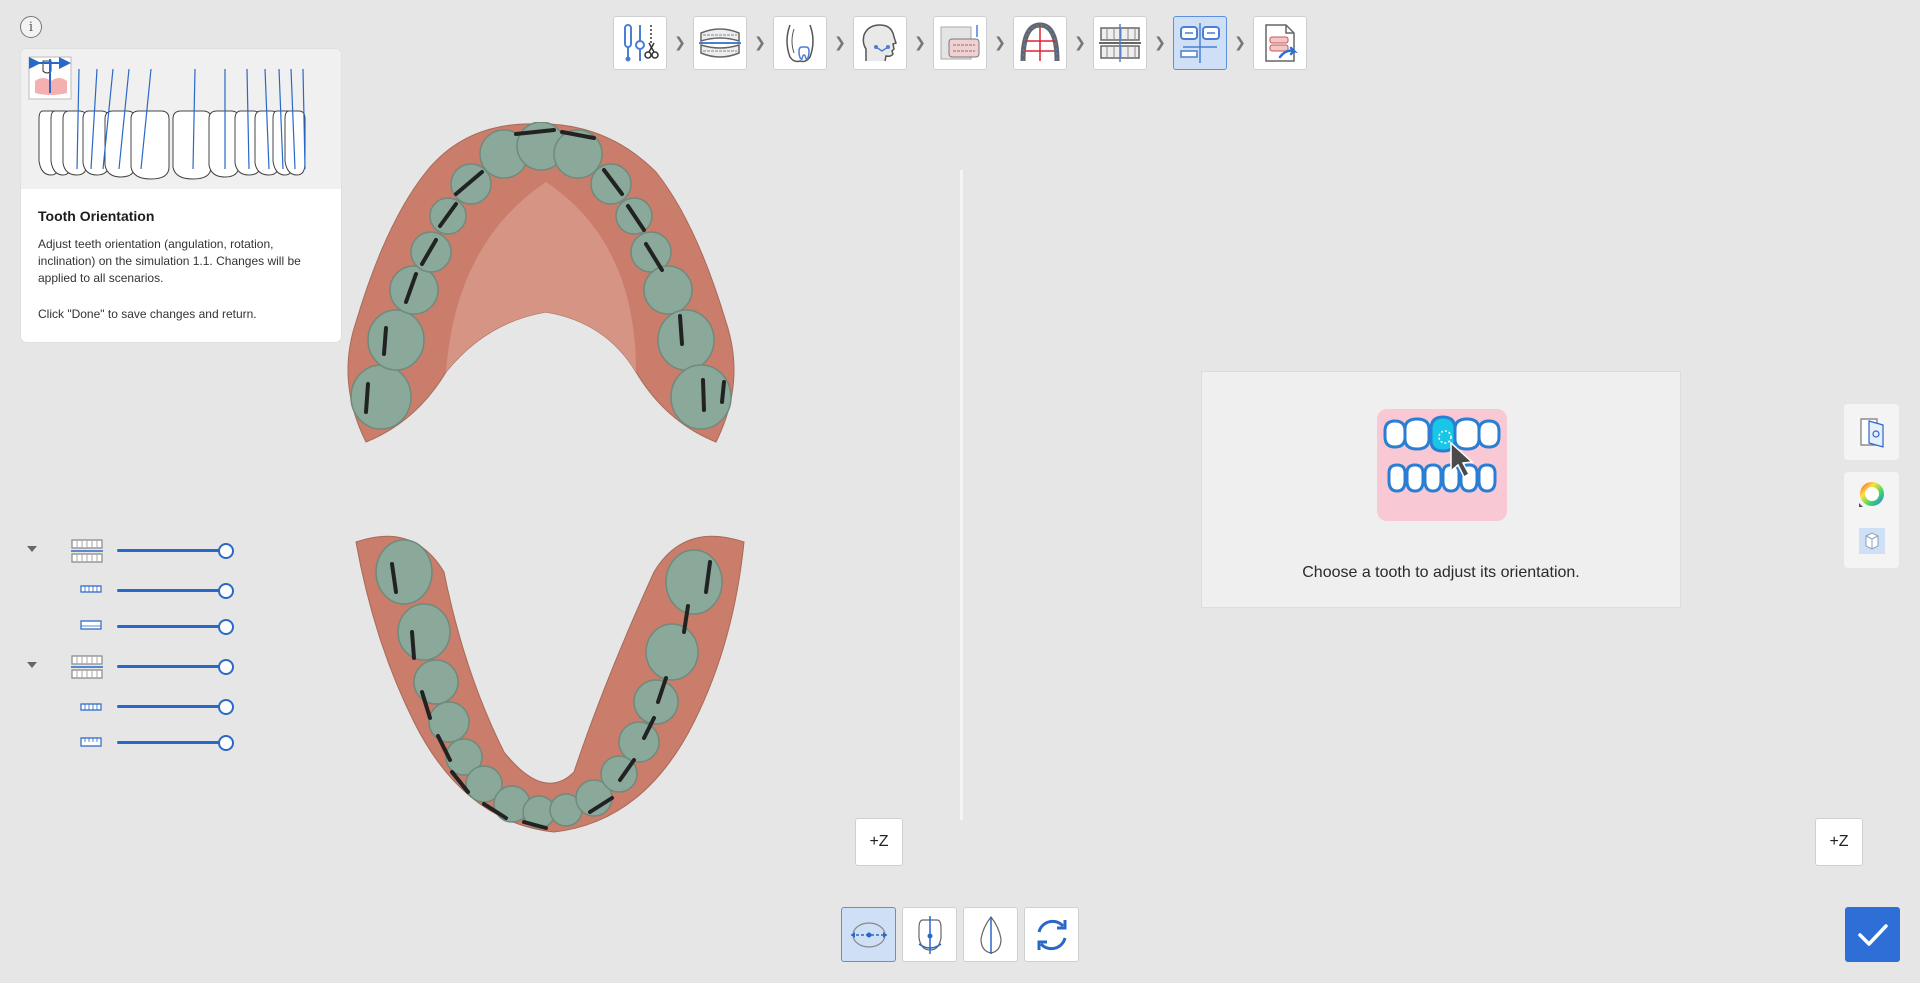 Image resolution: width=1920 pixels, height=983 pixels. I want to click on teeth-axis-illustration, so click(167, 118).